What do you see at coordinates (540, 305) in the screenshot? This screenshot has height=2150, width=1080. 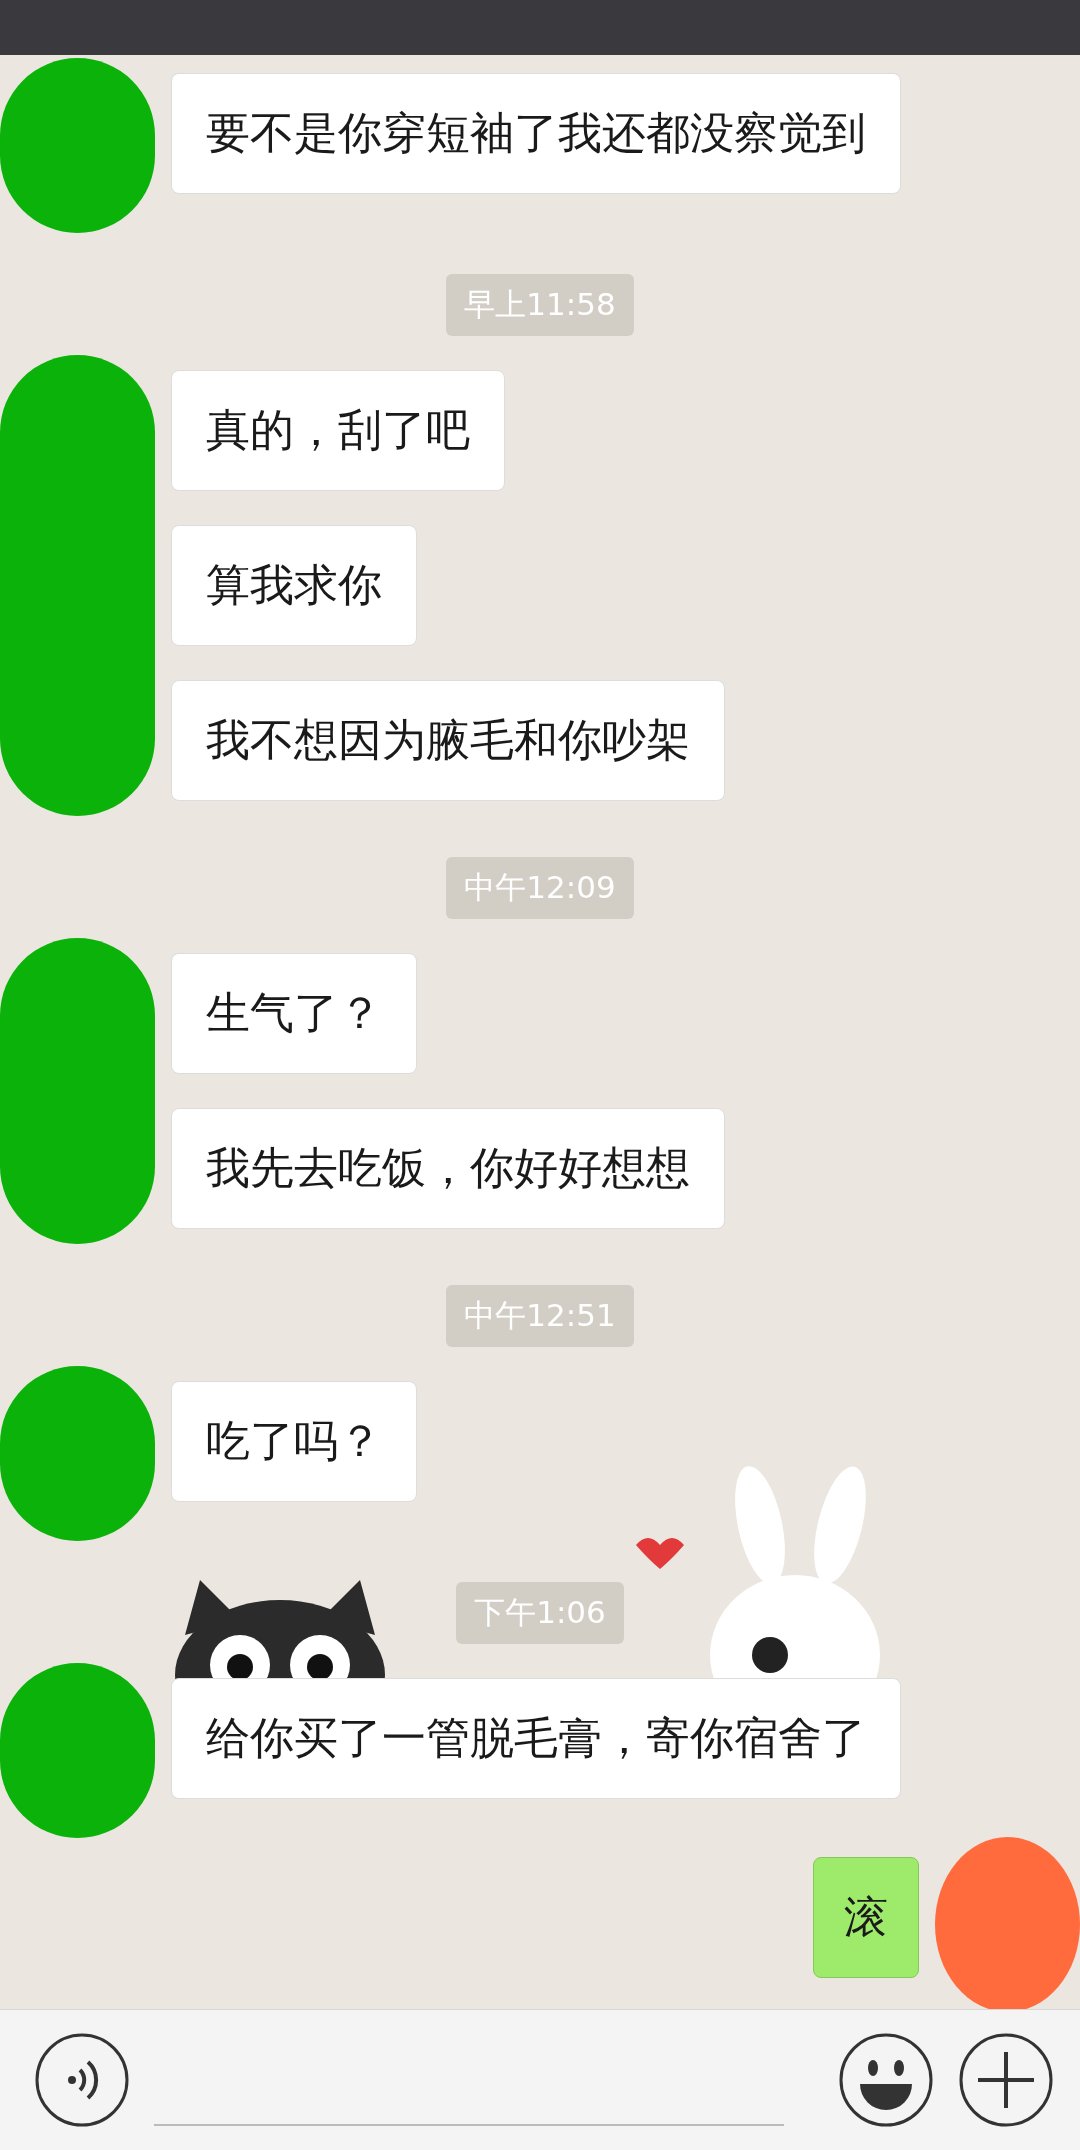 I see `timestamp: 早上11:58` at bounding box center [540, 305].